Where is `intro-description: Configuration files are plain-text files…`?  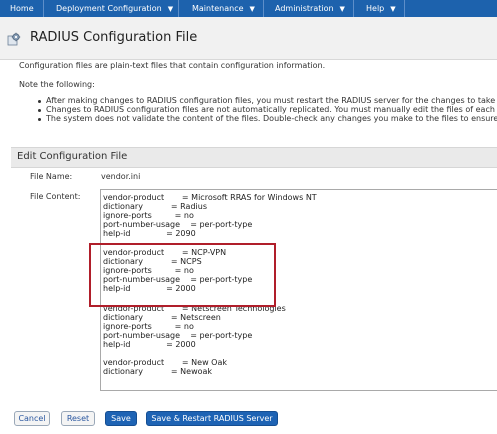 intro-description: Configuration files are plain-text files… is located at coordinates (172, 65).